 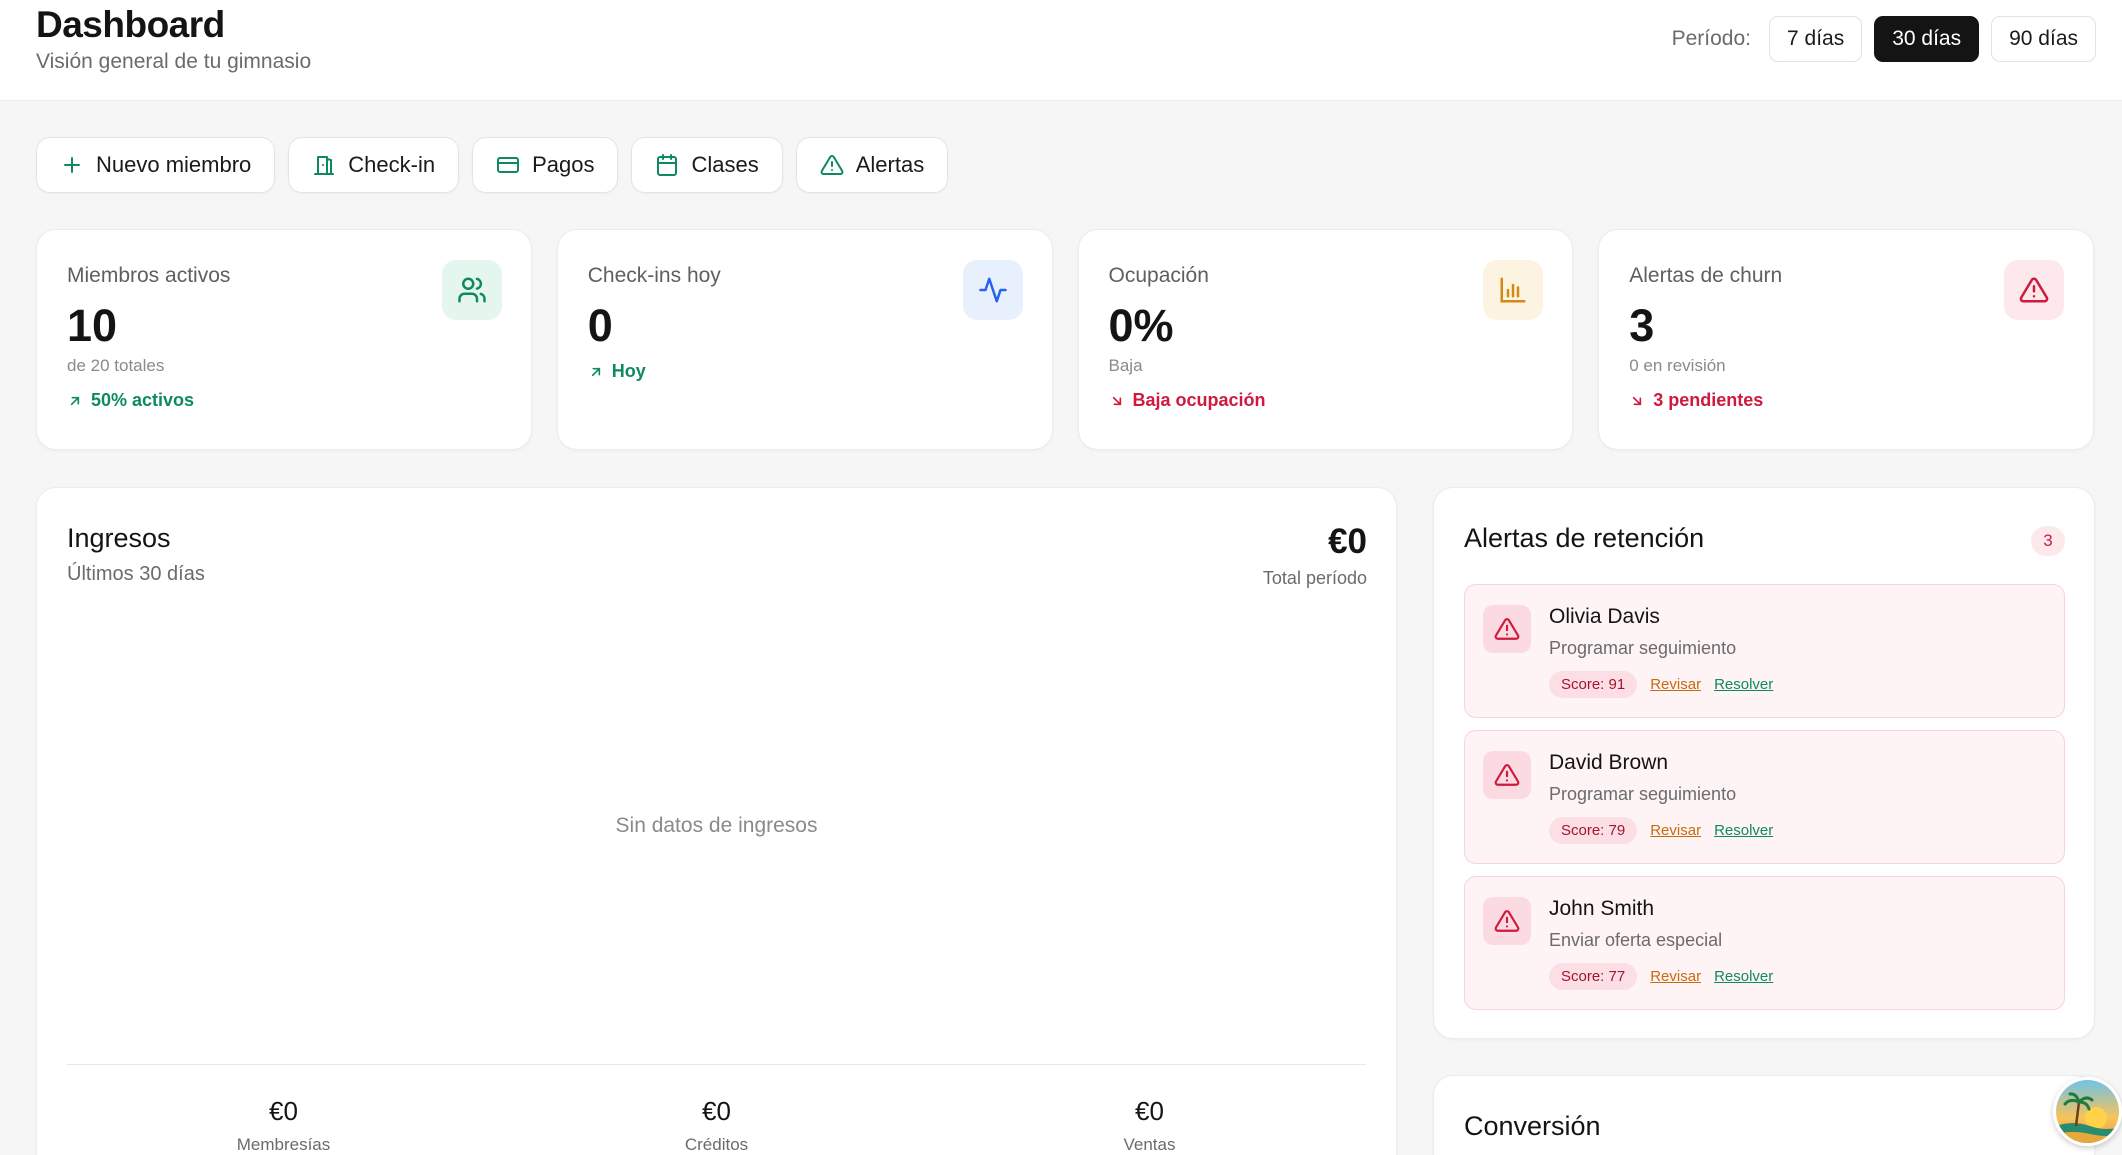 I want to click on payments-button: Pagos, so click(x=545, y=165).